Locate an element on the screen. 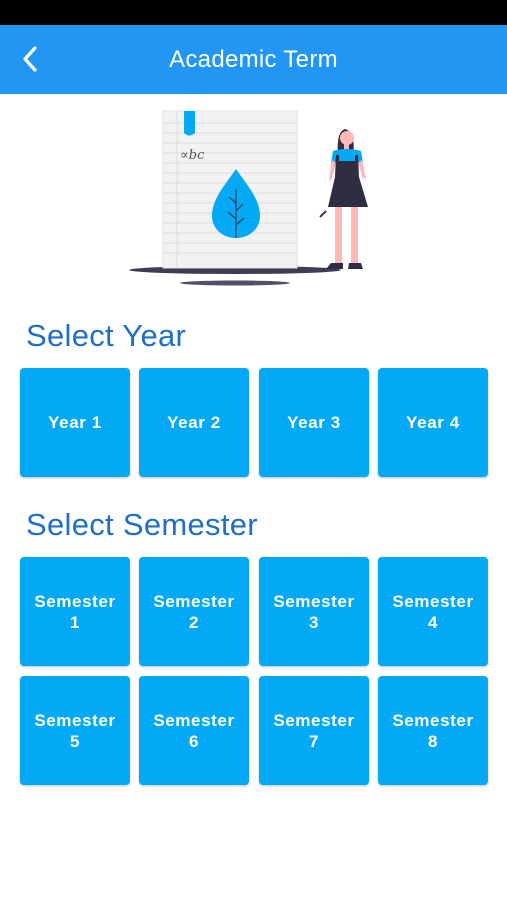 Image resolution: width=507 pixels, height=900 pixels. student-figure is located at coordinates (343, 199).